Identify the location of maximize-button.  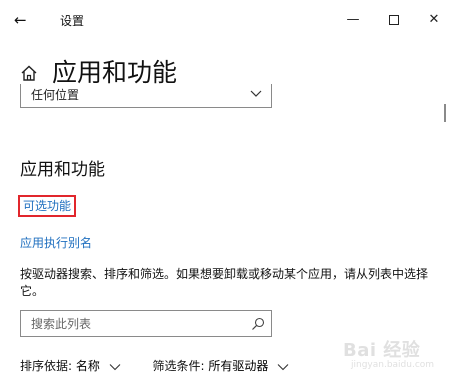
(394, 20).